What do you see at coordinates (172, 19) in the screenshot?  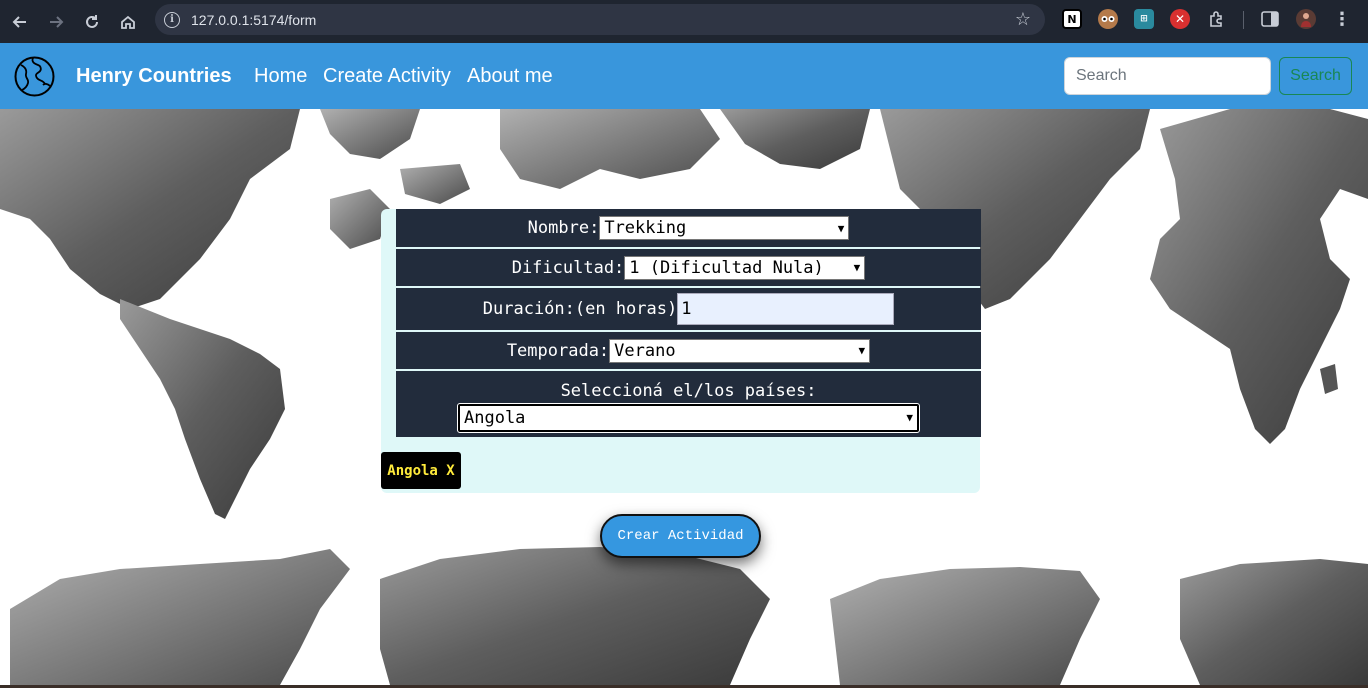 I see `site-info-icon: i` at bounding box center [172, 19].